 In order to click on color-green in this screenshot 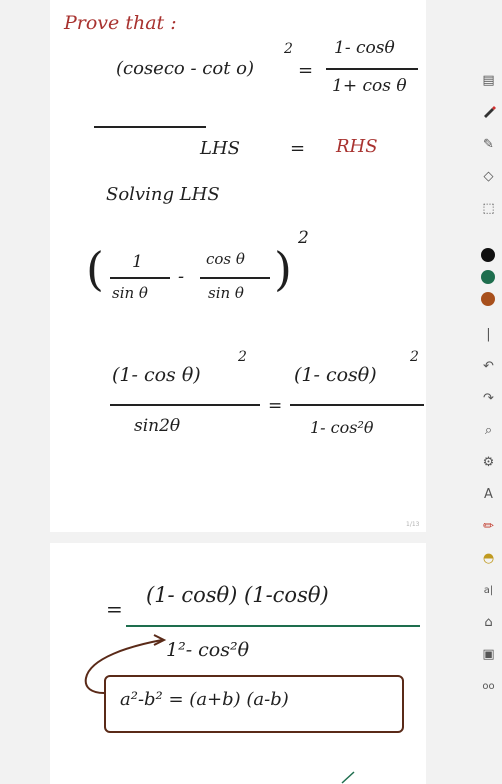, I will do `click(488, 277)`.